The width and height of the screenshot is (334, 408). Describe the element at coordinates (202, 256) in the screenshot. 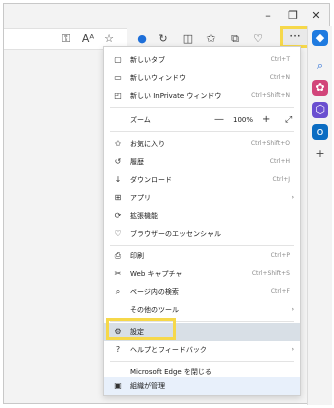

I see `menu-item-print: ⎙ 印刷 Ctrl+P` at that location.